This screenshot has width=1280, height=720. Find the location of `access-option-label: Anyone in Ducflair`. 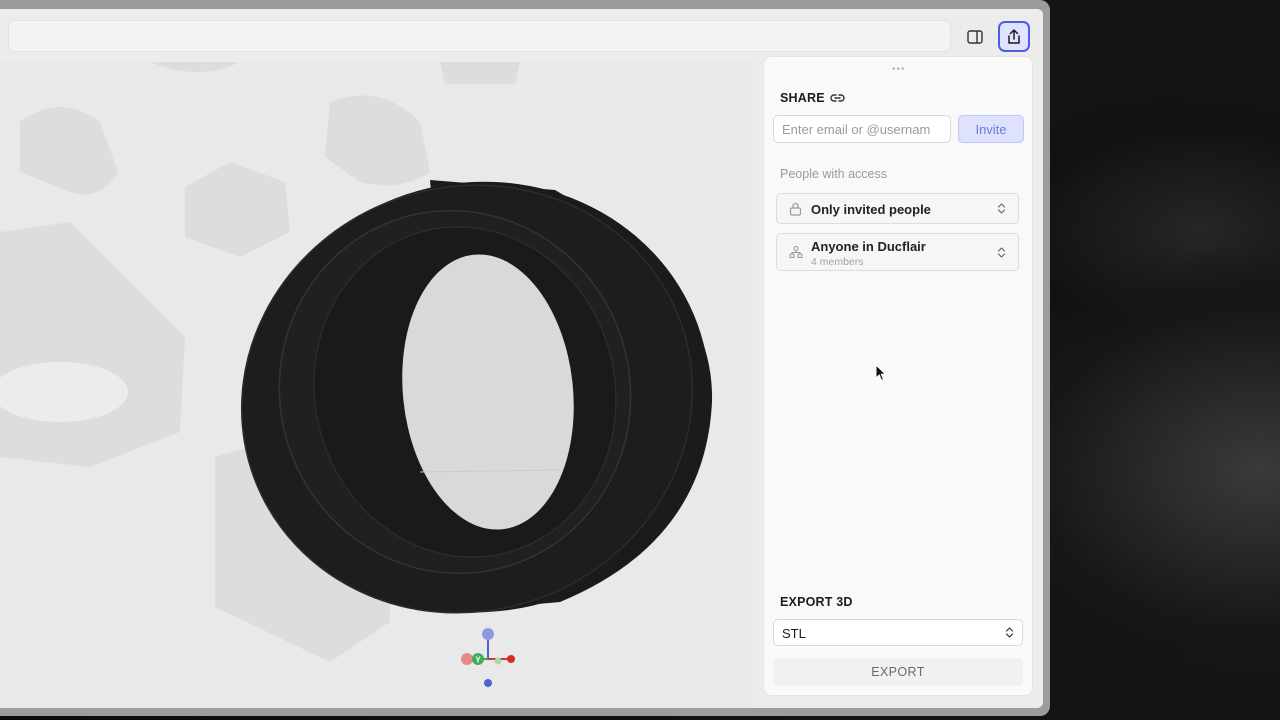

access-option-label: Anyone in Ducflair is located at coordinates (868, 246).